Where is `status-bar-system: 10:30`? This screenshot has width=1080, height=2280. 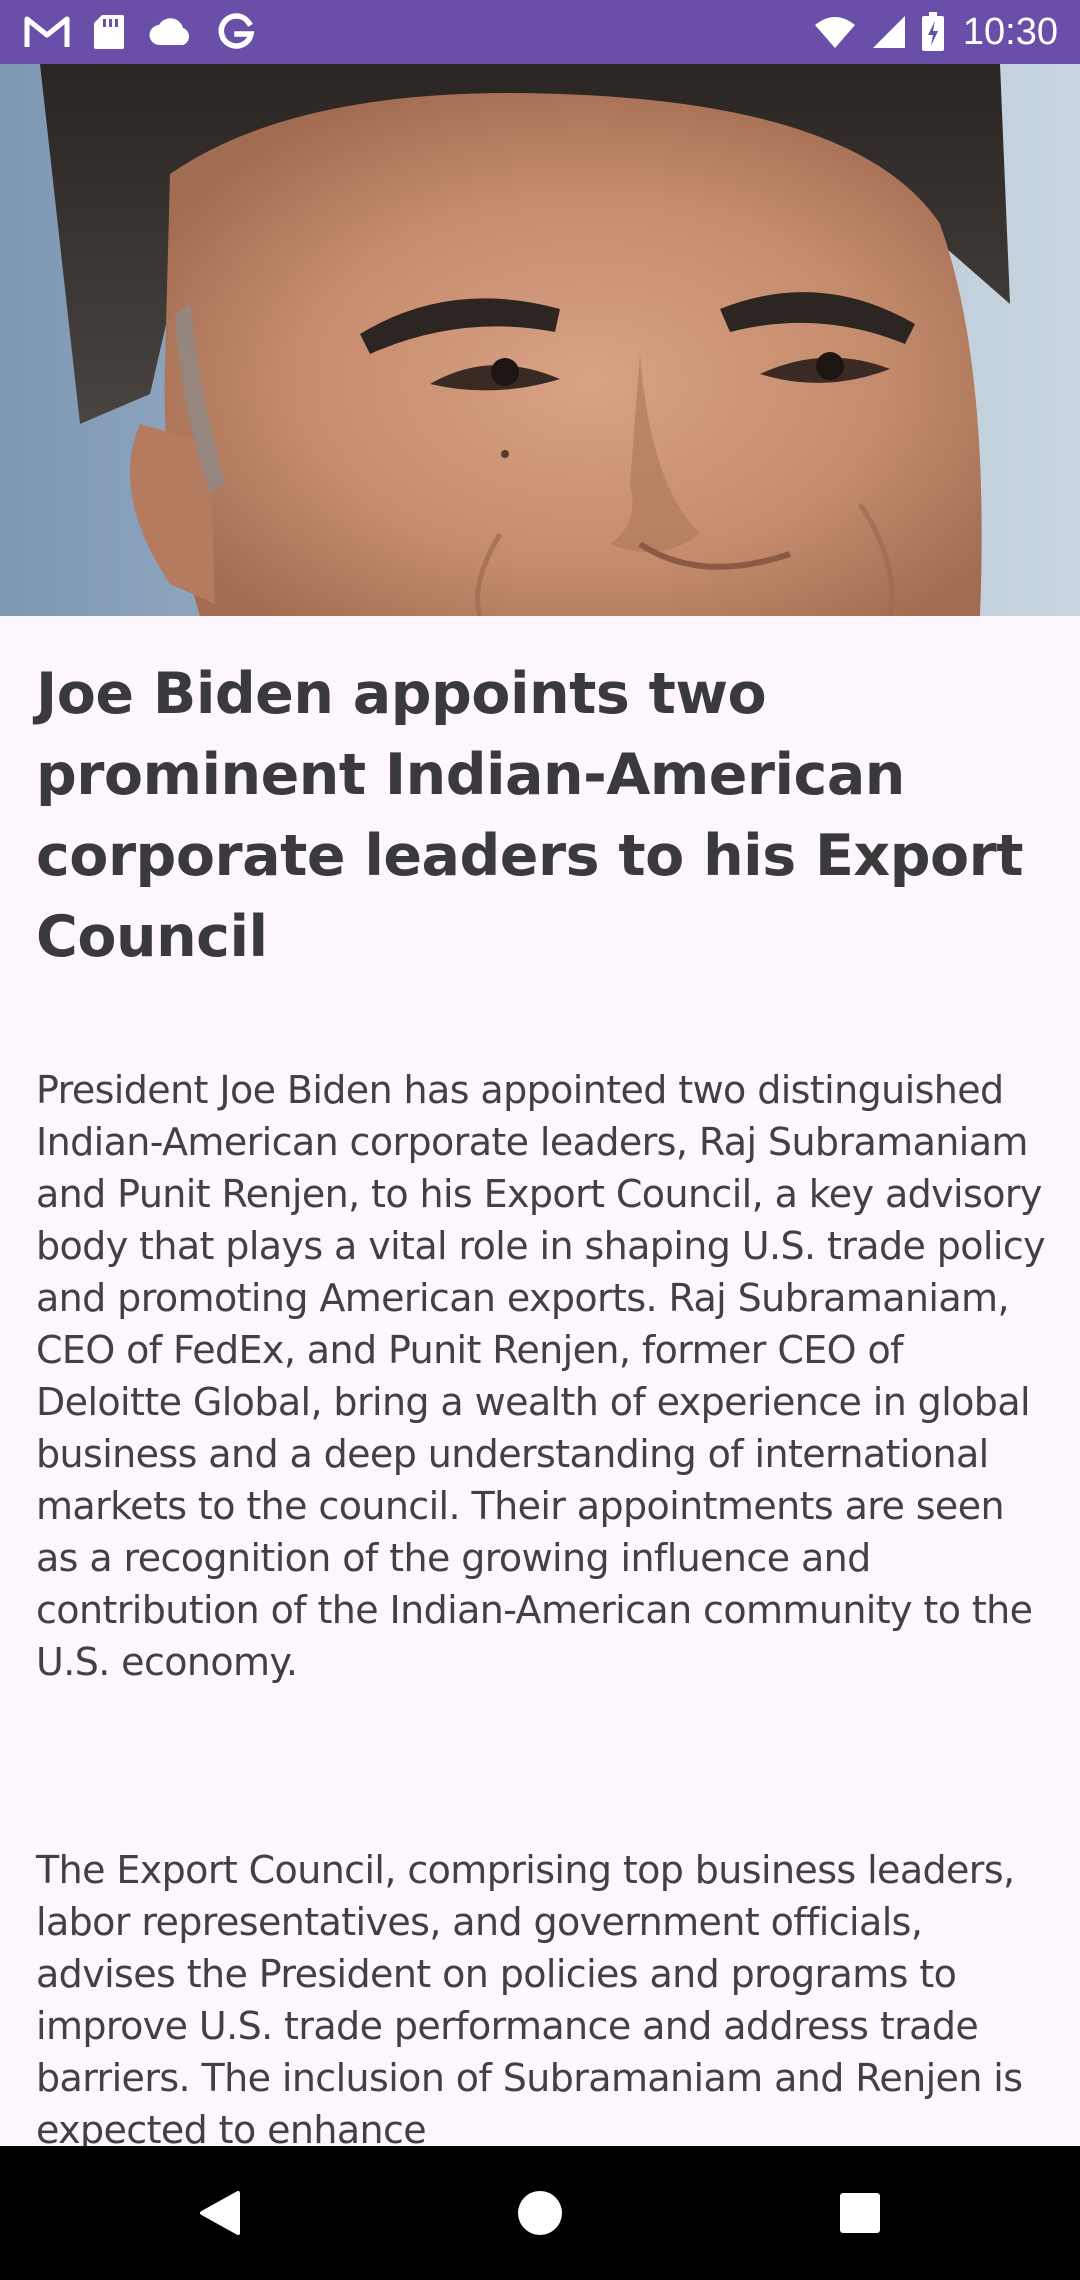 status-bar-system: 10:30 is located at coordinates (935, 32).